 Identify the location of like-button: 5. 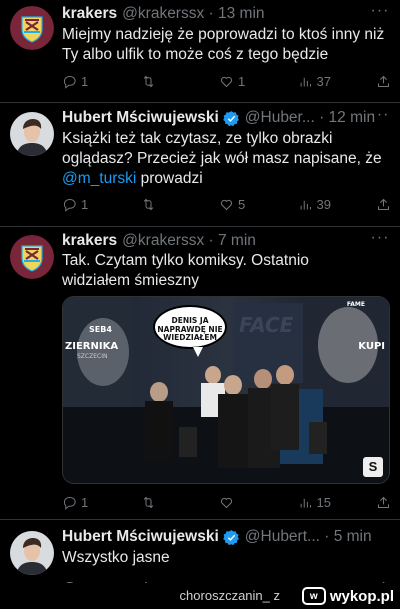
(239, 204).